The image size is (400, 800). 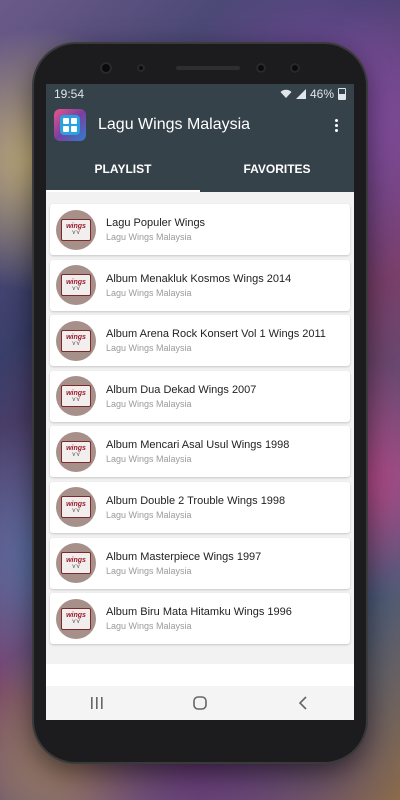 I want to click on tab-playlist: PLAYLIST, so click(x=123, y=169).